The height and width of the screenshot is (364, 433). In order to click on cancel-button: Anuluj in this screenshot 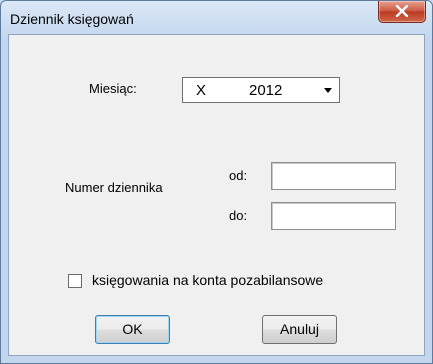, I will do `click(299, 329)`.